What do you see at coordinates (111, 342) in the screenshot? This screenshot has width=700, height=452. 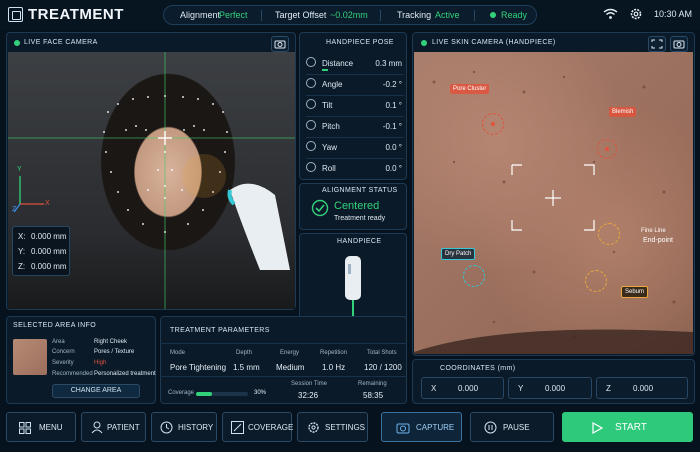 I see `area-value: Right Cheek` at bounding box center [111, 342].